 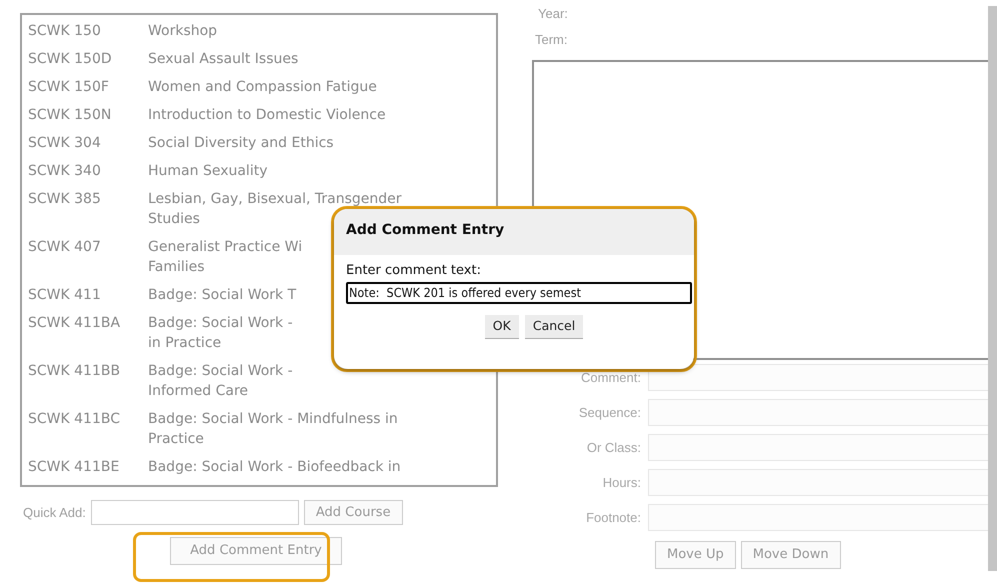 What do you see at coordinates (613, 447) in the screenshot?
I see `field-label: Or Class:` at bounding box center [613, 447].